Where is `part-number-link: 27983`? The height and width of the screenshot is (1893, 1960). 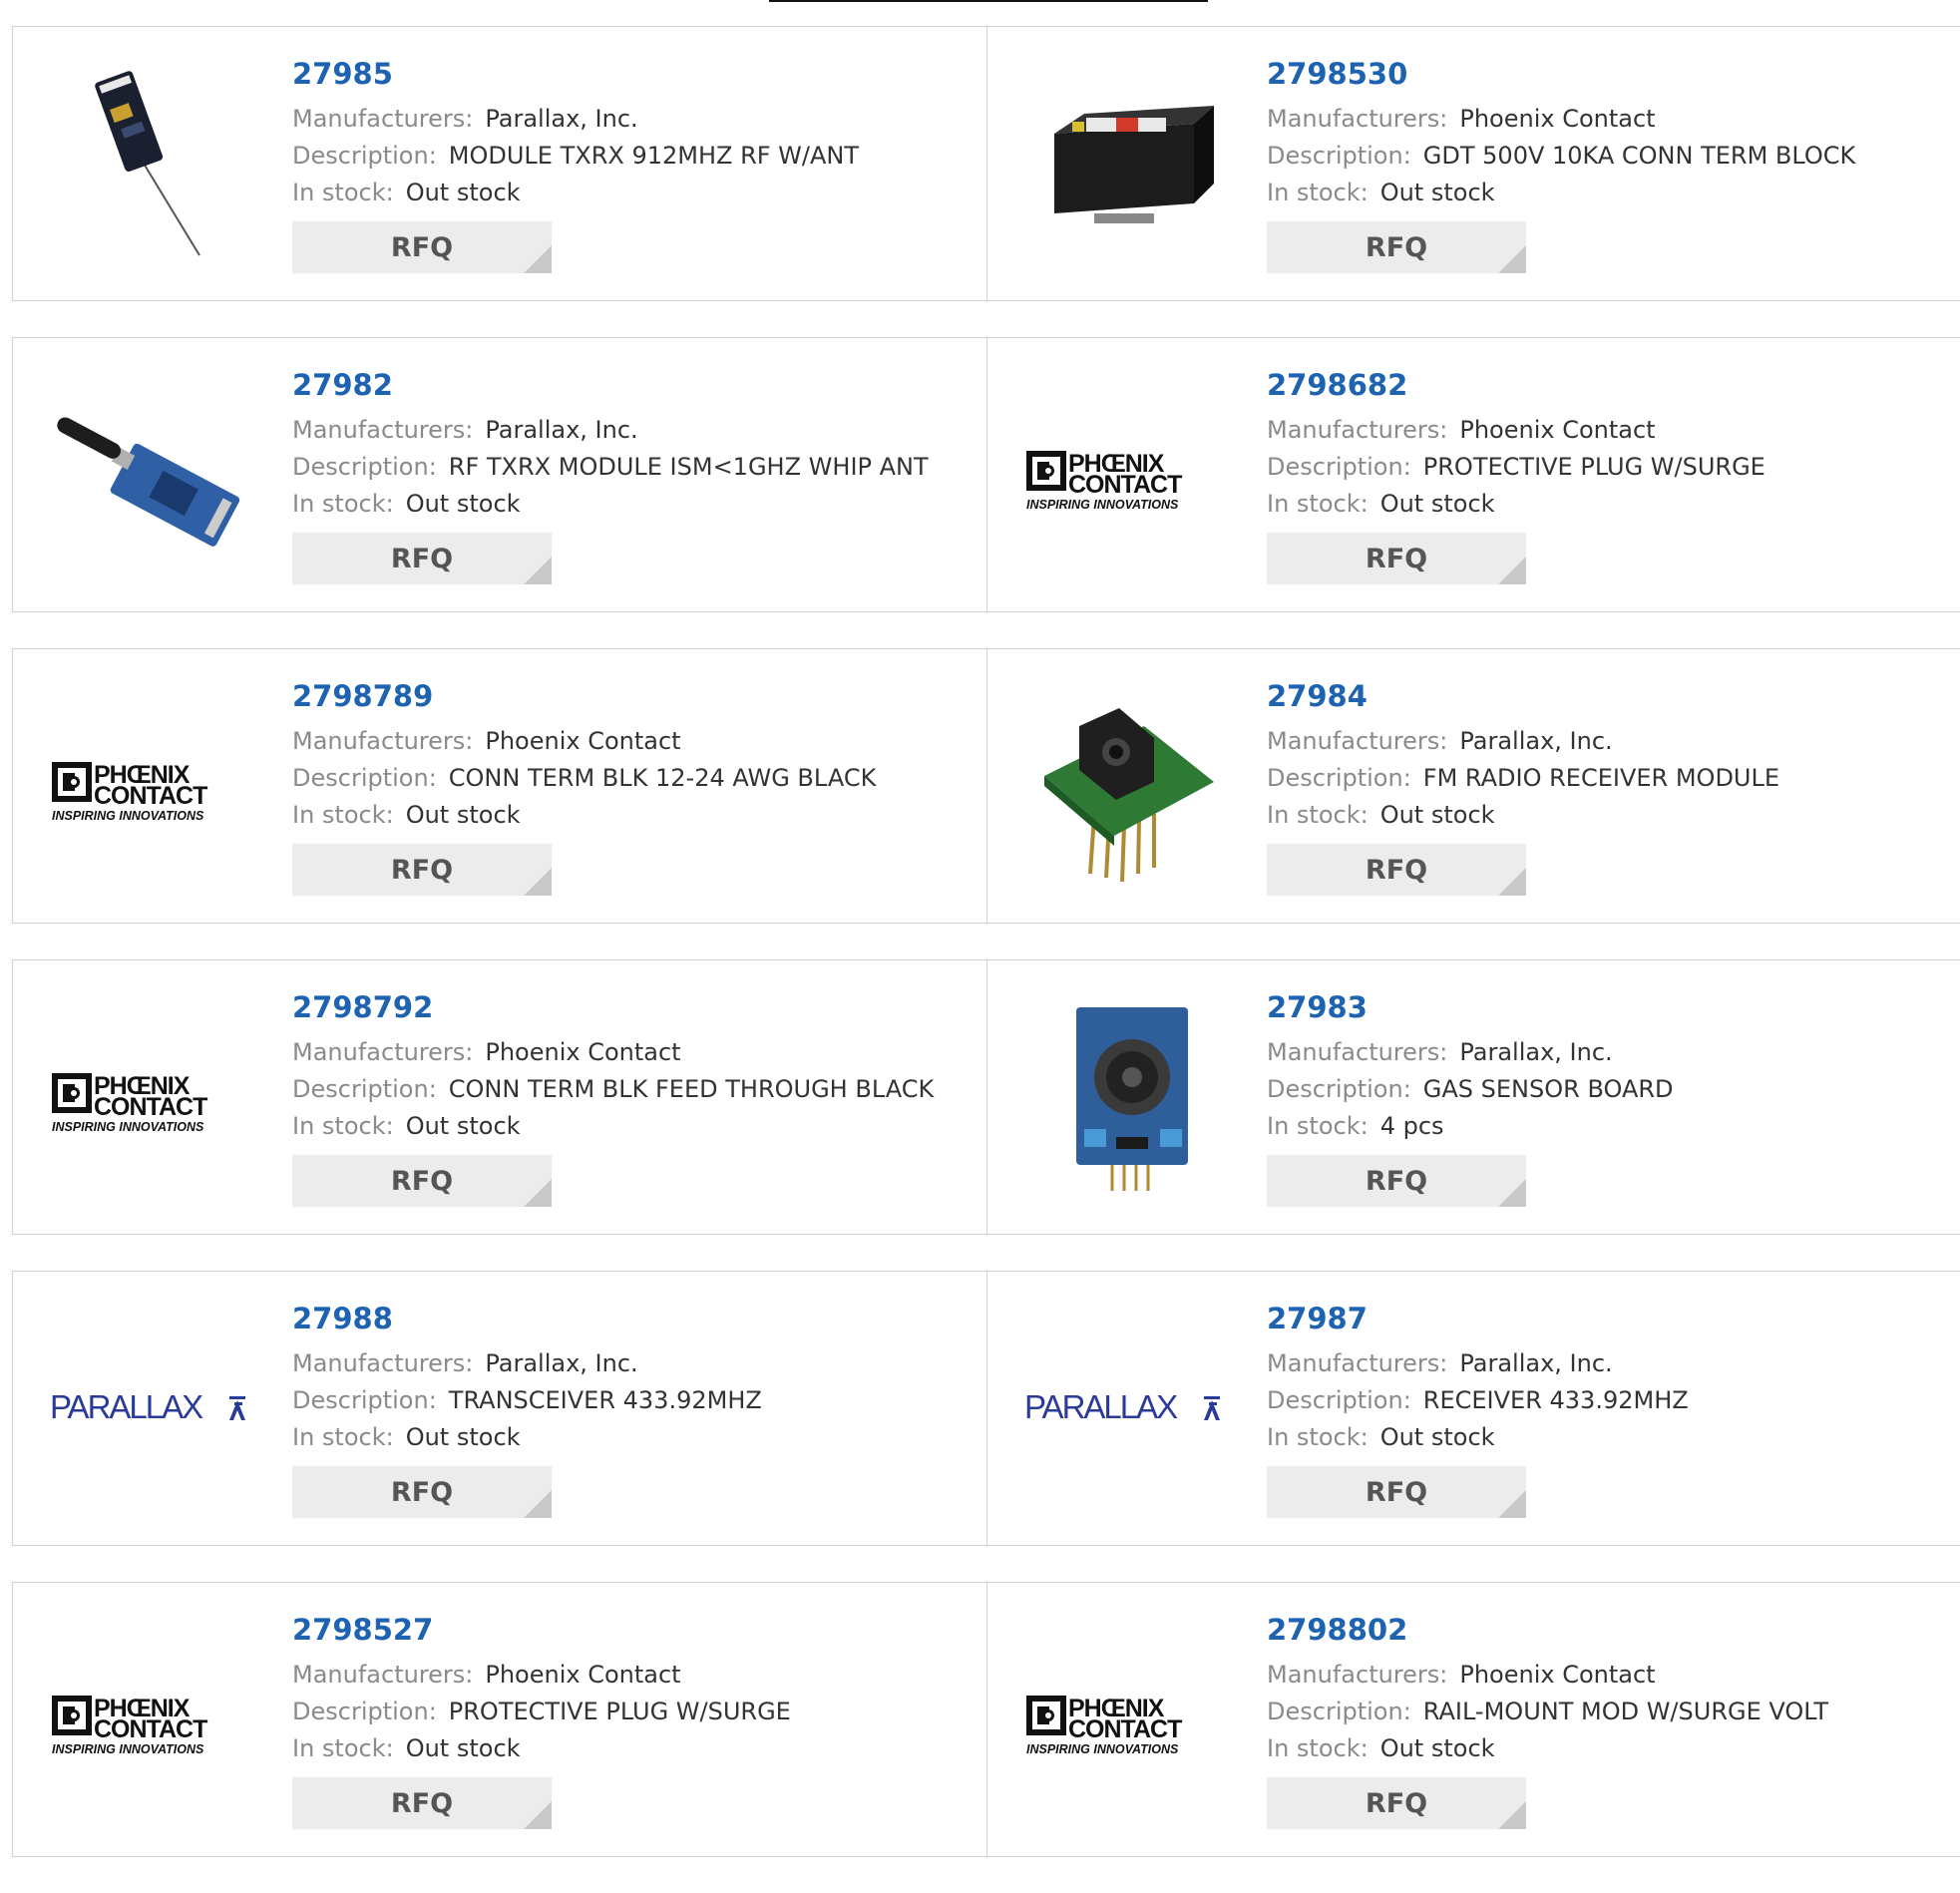 part-number-link: 27983 is located at coordinates (1470, 1007).